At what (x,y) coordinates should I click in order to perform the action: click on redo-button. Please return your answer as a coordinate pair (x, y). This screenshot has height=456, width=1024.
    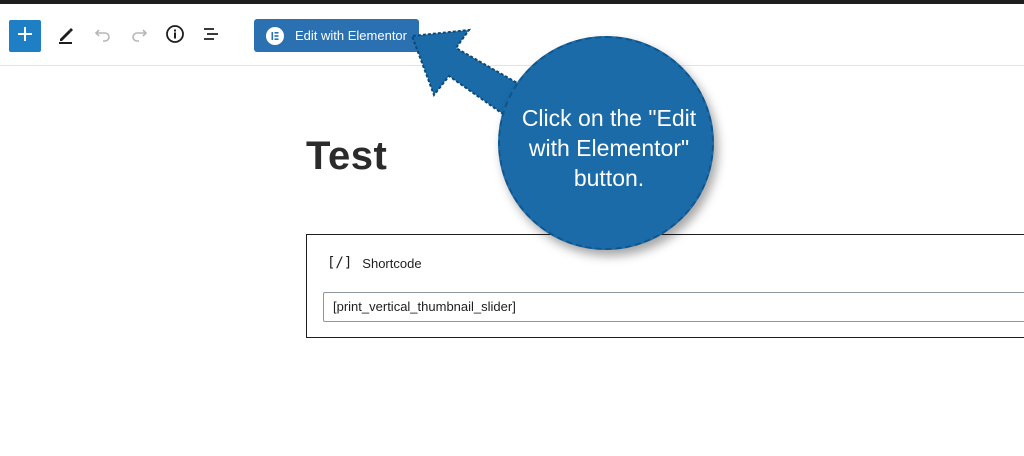
    Looking at the image, I should click on (139, 36).